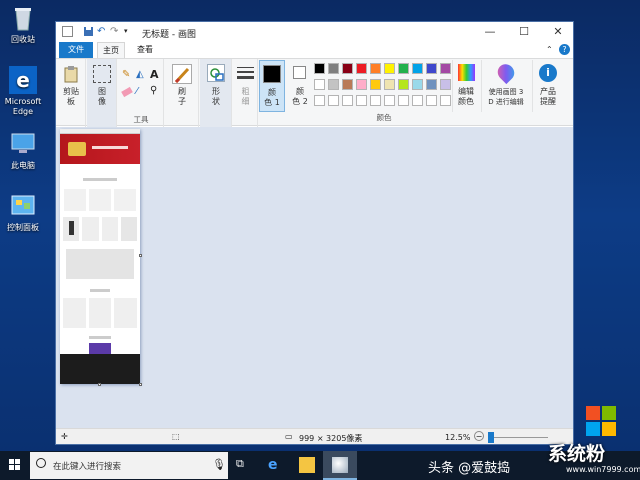 The width and height of the screenshot is (640, 480). I want to click on desktop-icon-recycle-bin: 回收站, so click(23, 24).